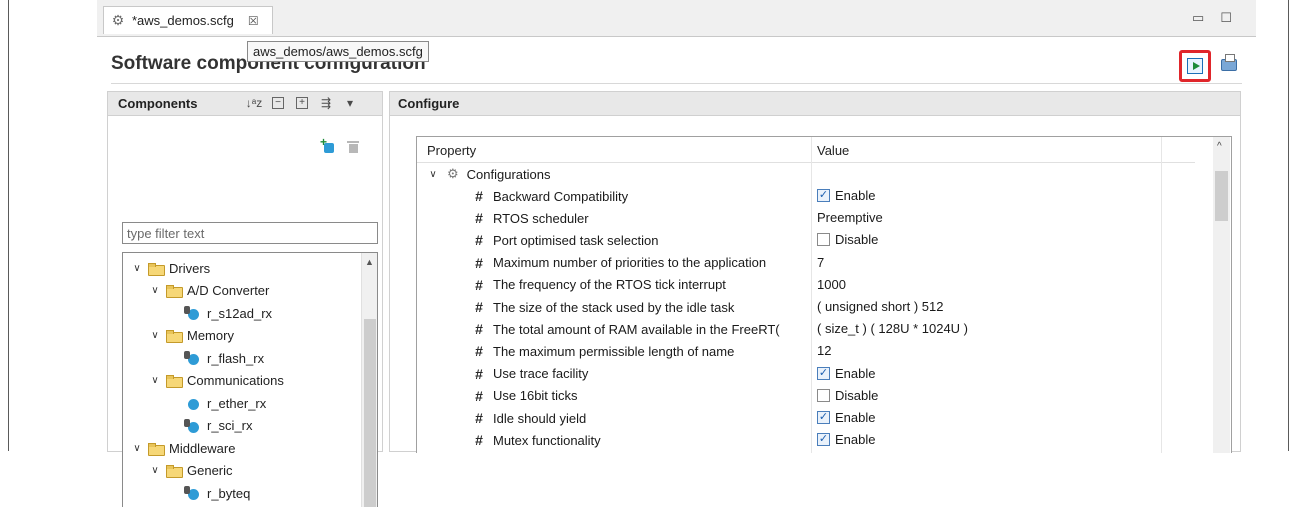 This screenshot has height=507, width=1298. I want to click on group-row-configurations: ∨ ⚙ Configurations, so click(807, 174).